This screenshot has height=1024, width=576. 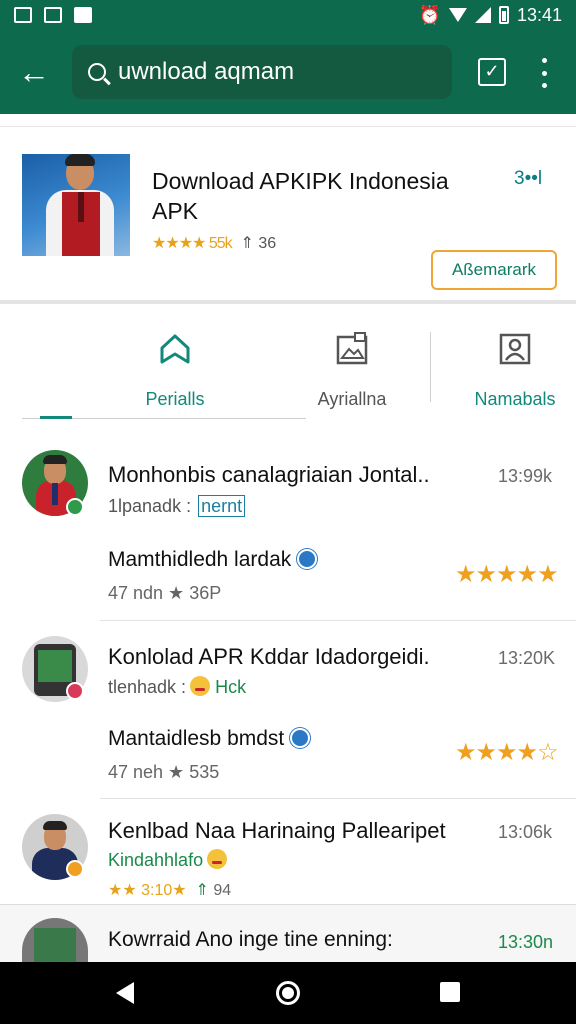 I want to click on app-rating: ★★★★ 55k ⇑ 36, so click(x=214, y=243).